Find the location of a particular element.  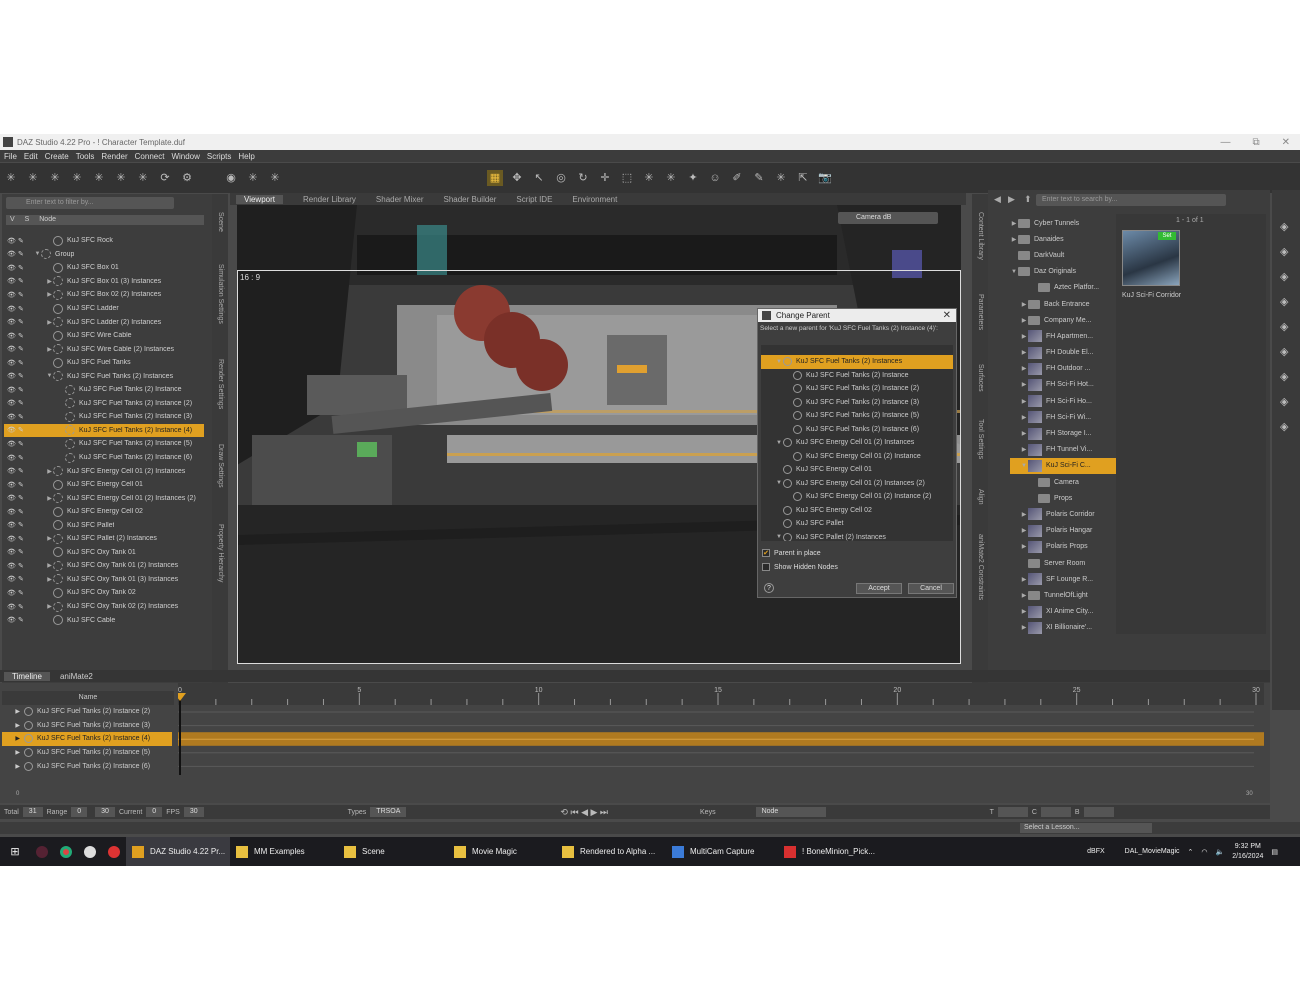

content-folder-row: ▶ Cyber Tunnels is located at coordinates (1069, 223).